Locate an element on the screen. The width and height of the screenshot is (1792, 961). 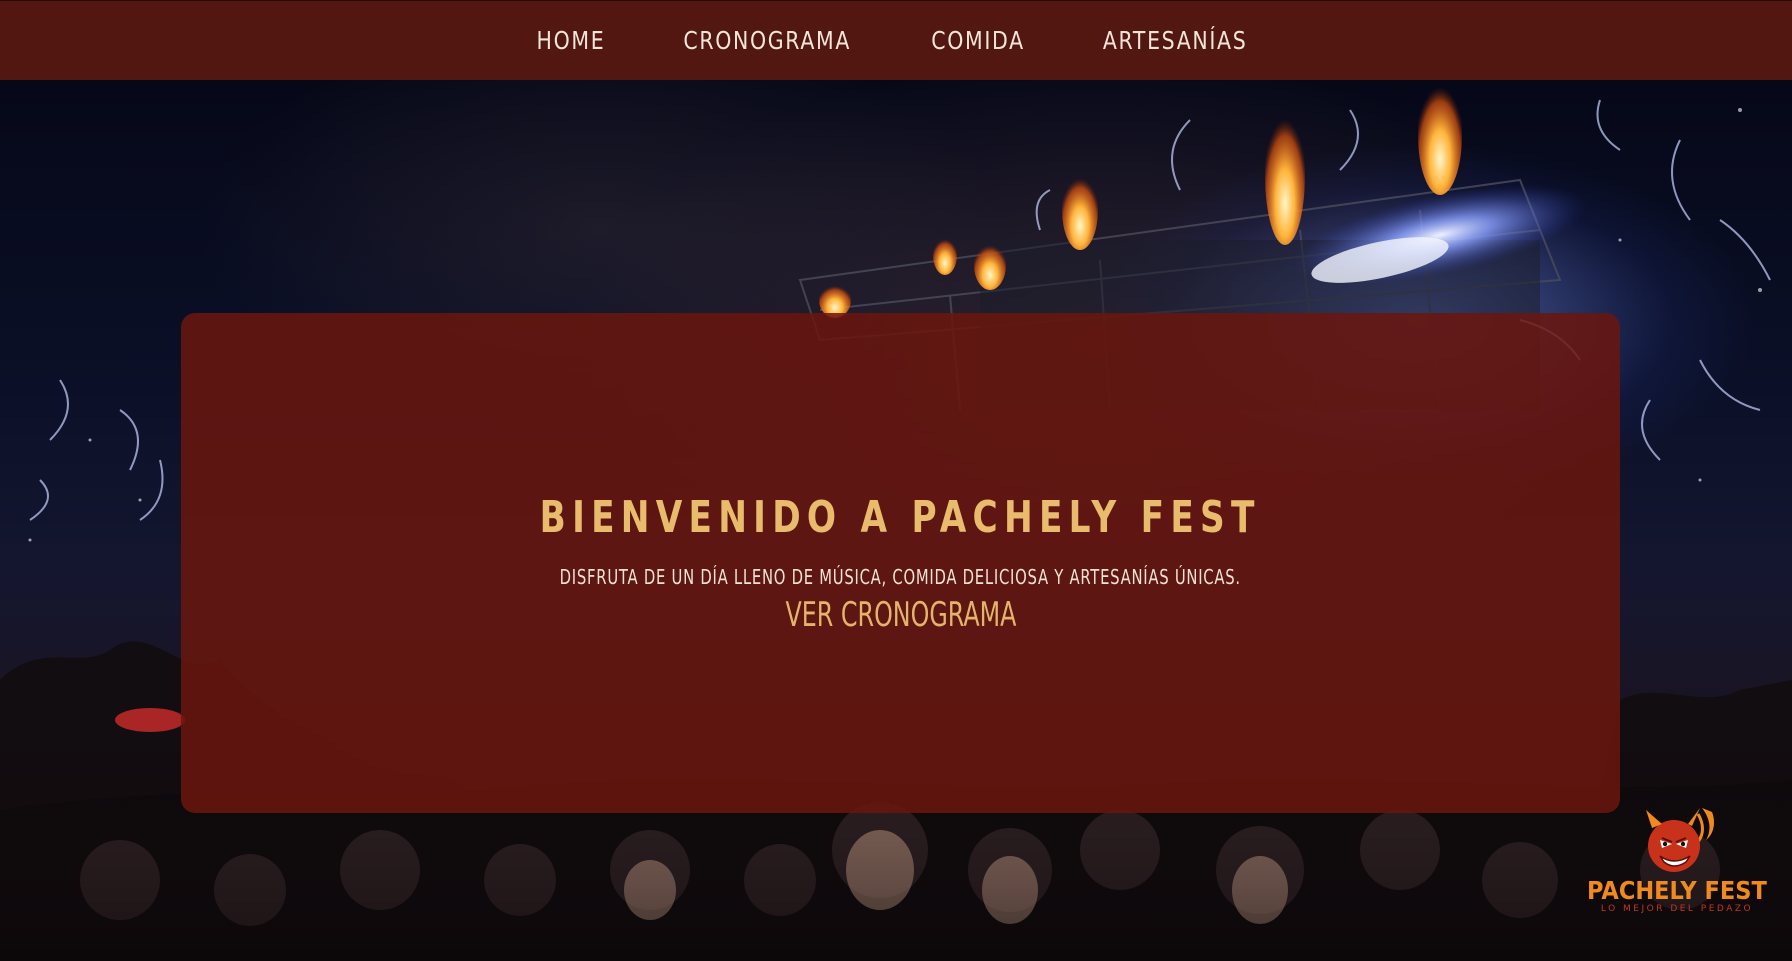
logo-tagline: LO MEJOR DEL PEDAZO is located at coordinates (1677, 909).